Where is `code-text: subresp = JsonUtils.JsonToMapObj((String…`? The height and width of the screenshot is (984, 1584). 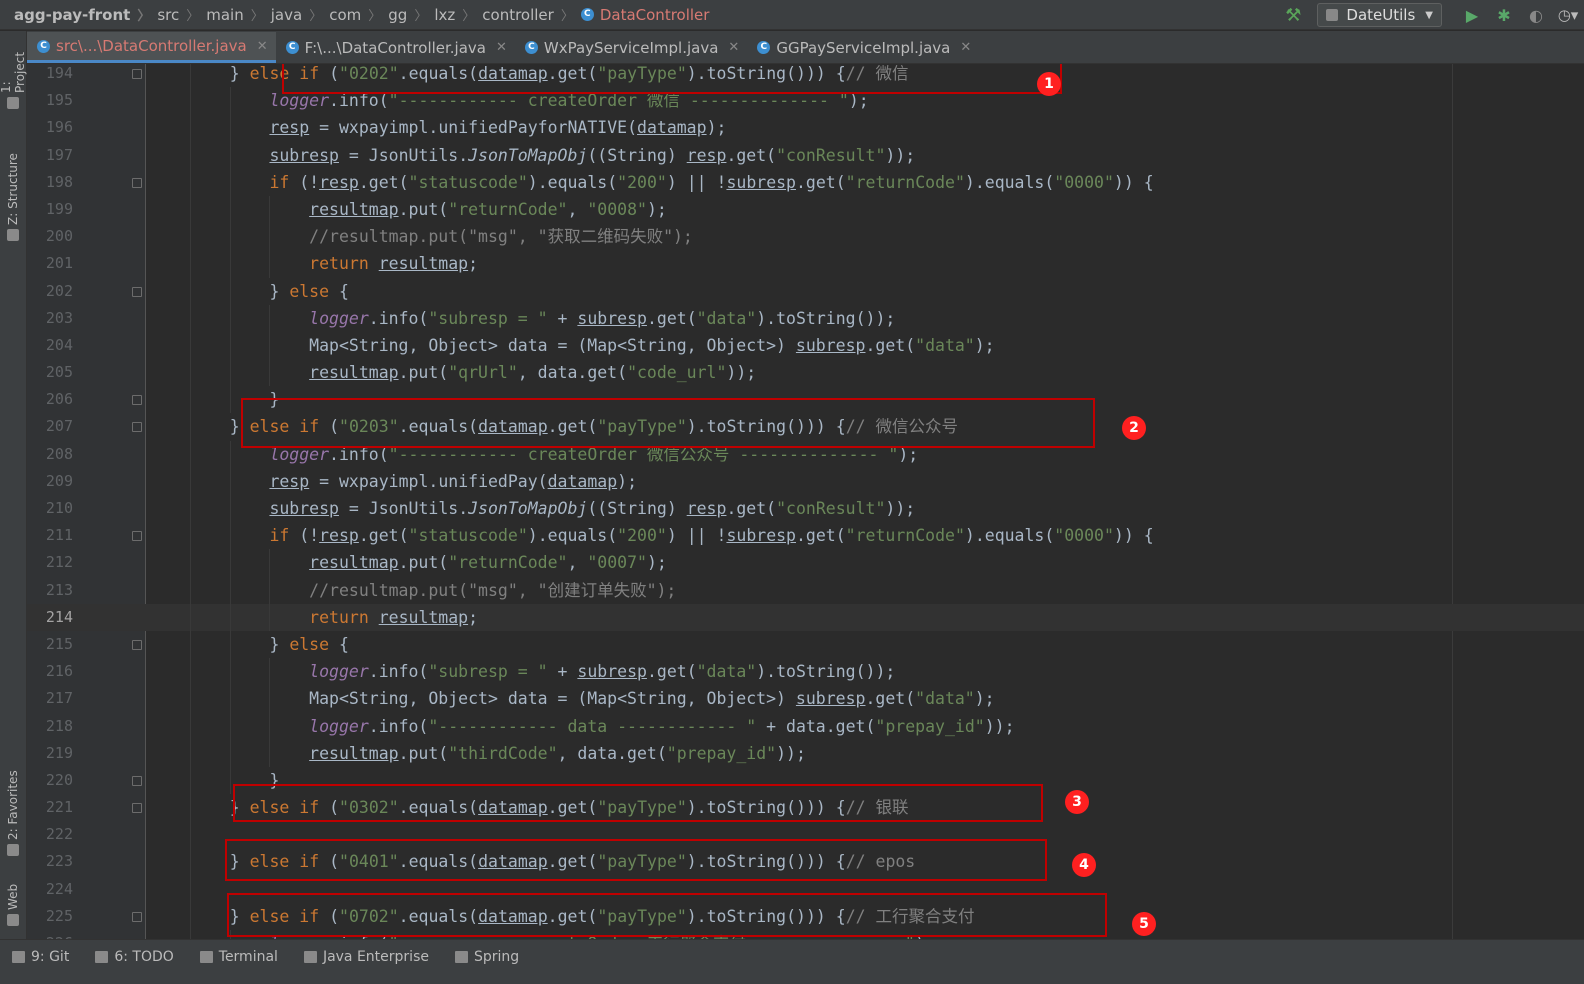 code-text: subresp = JsonUtils.JsonToMapObj((String… is located at coordinates (592, 508).